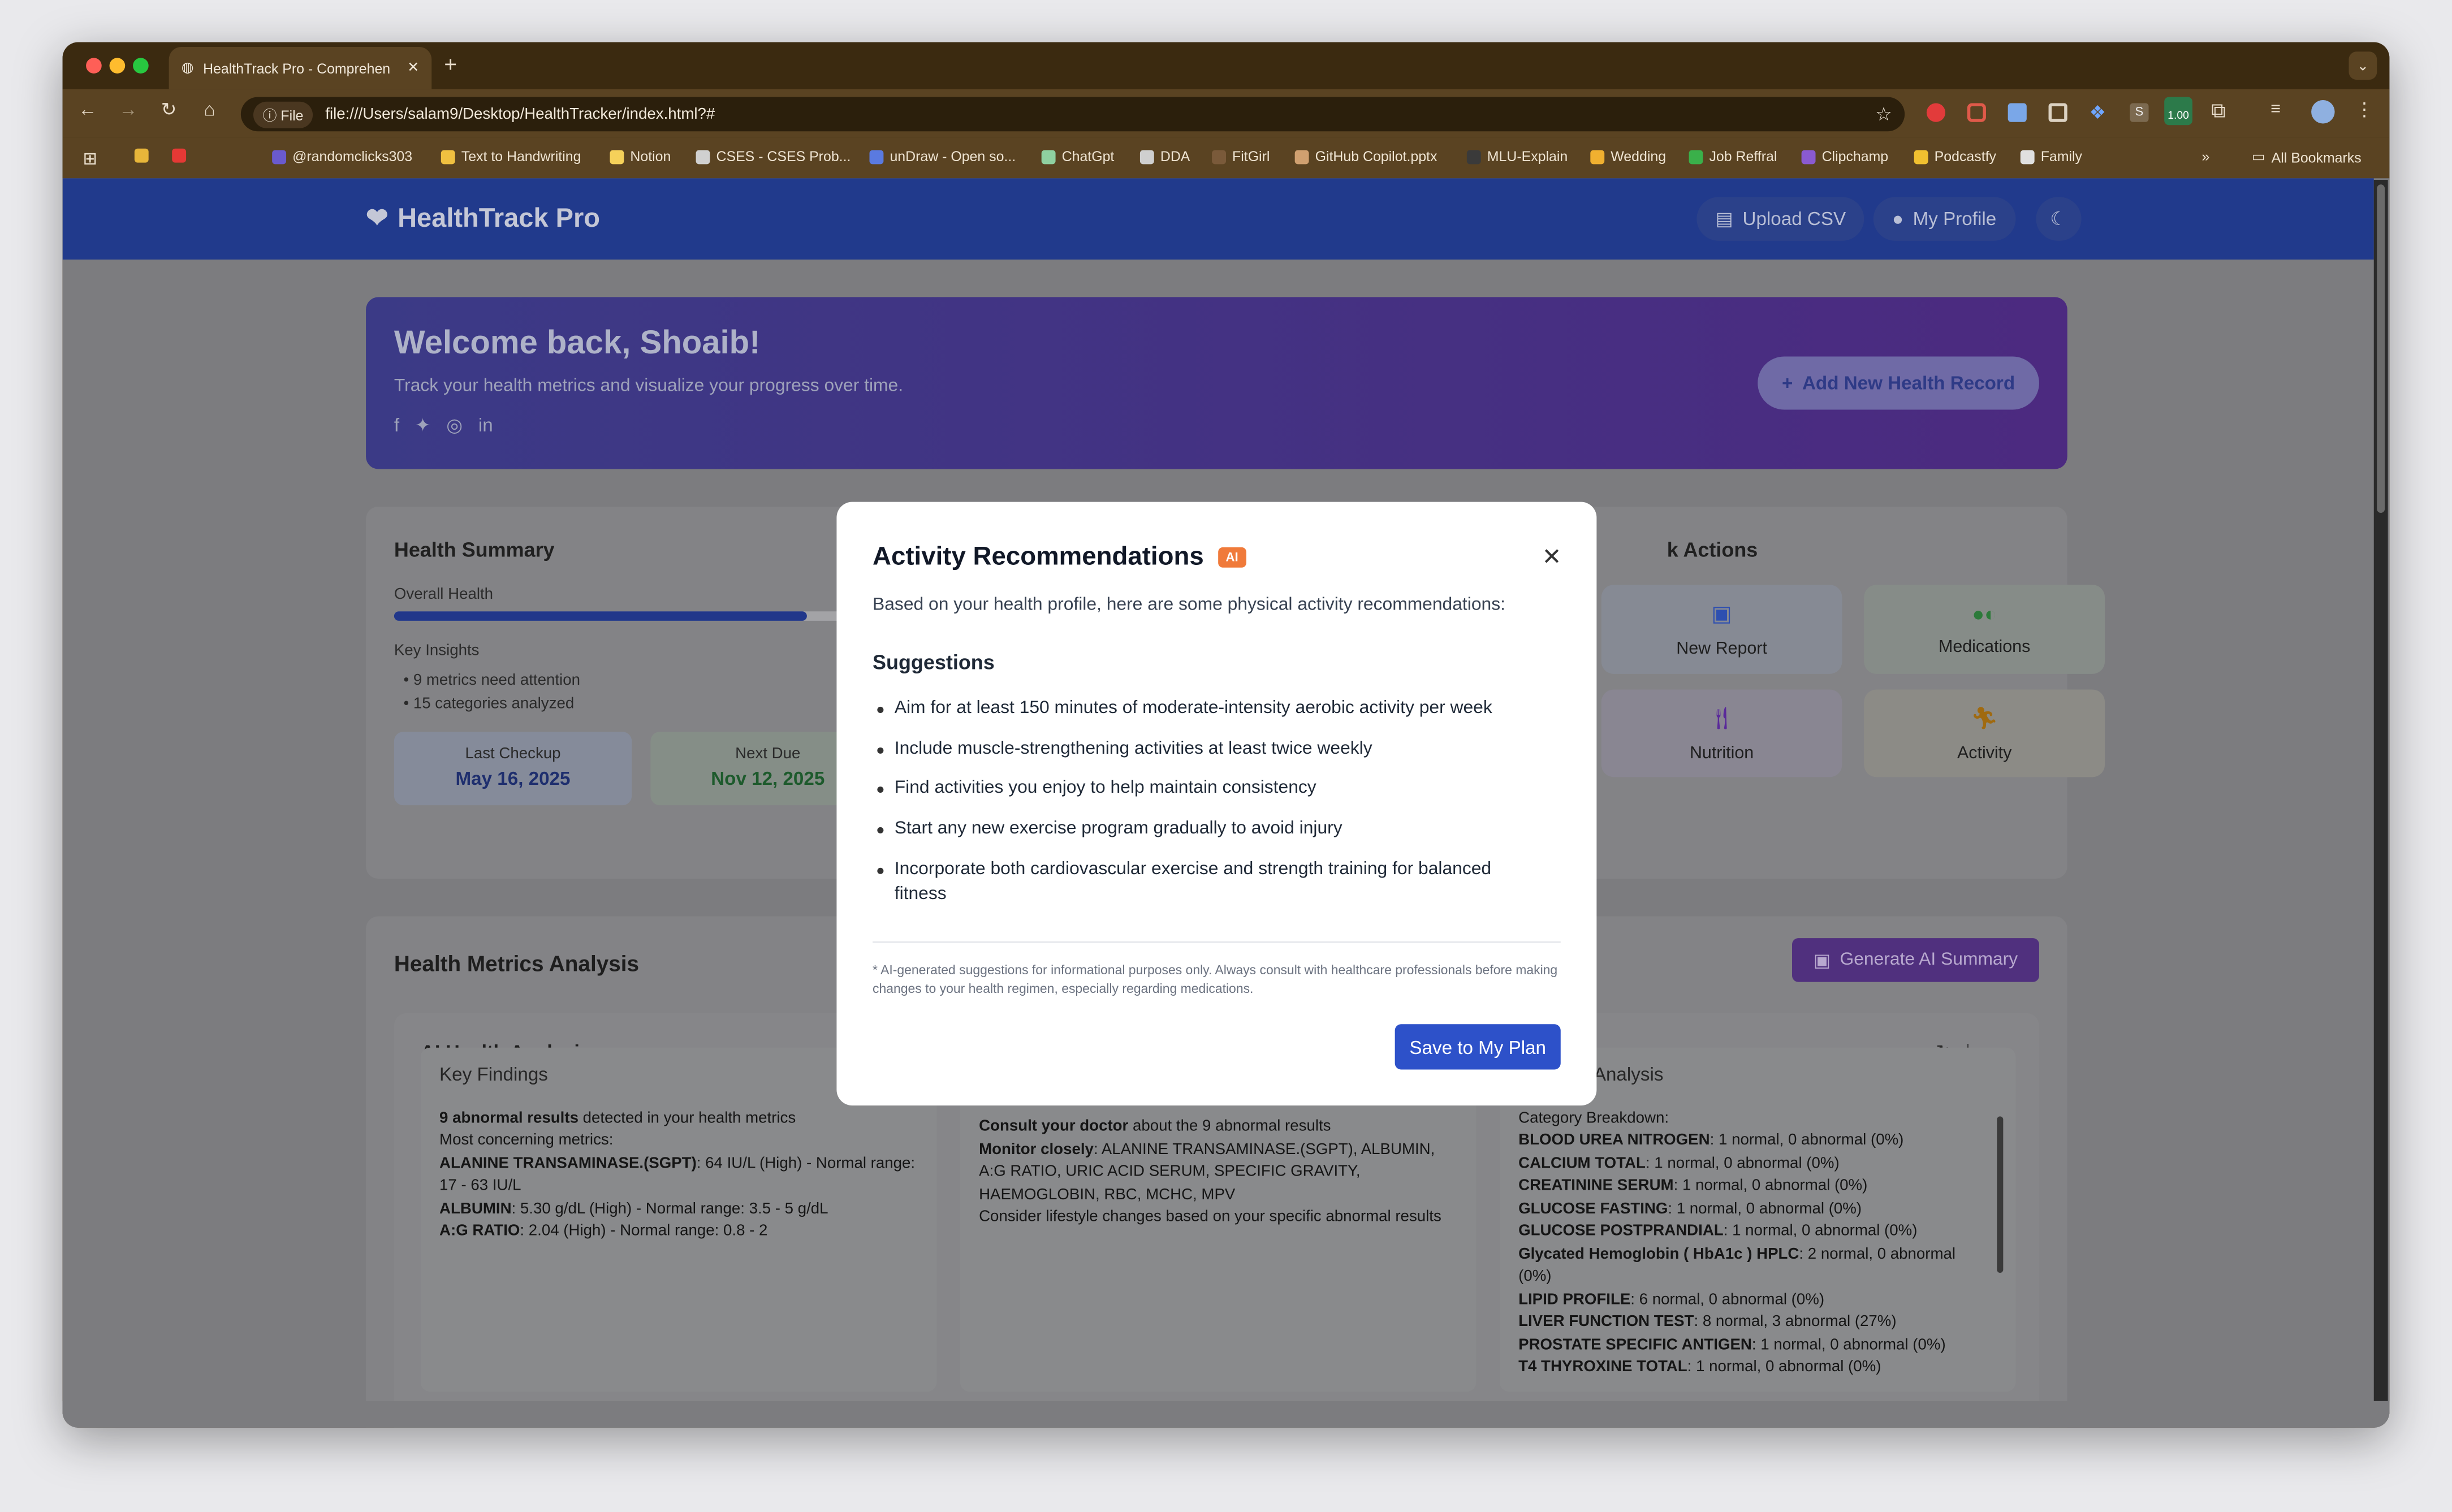 Image resolution: width=2452 pixels, height=1512 pixels. What do you see at coordinates (1606, 1322) in the screenshot?
I see `category-name: LIVER FUNCTION TEST` at bounding box center [1606, 1322].